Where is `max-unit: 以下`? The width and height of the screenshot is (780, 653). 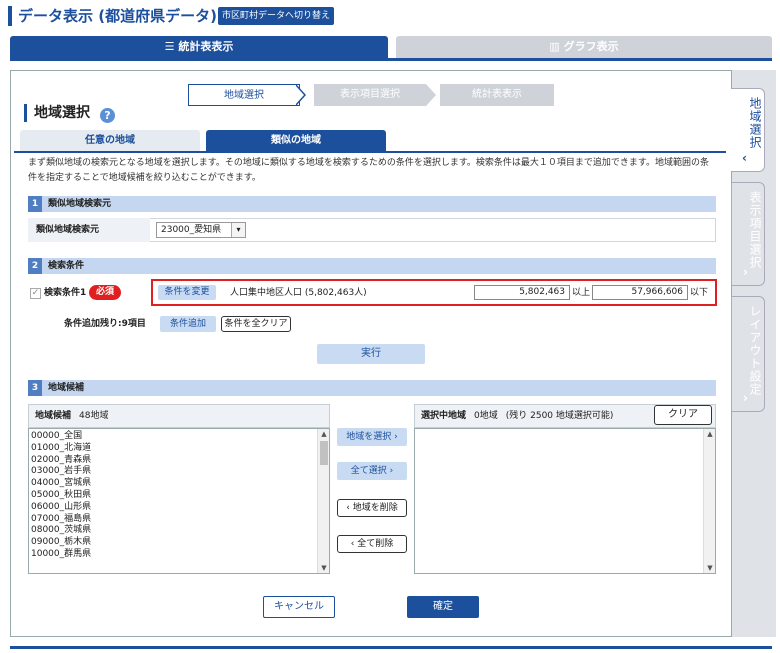 max-unit: 以下 is located at coordinates (699, 293).